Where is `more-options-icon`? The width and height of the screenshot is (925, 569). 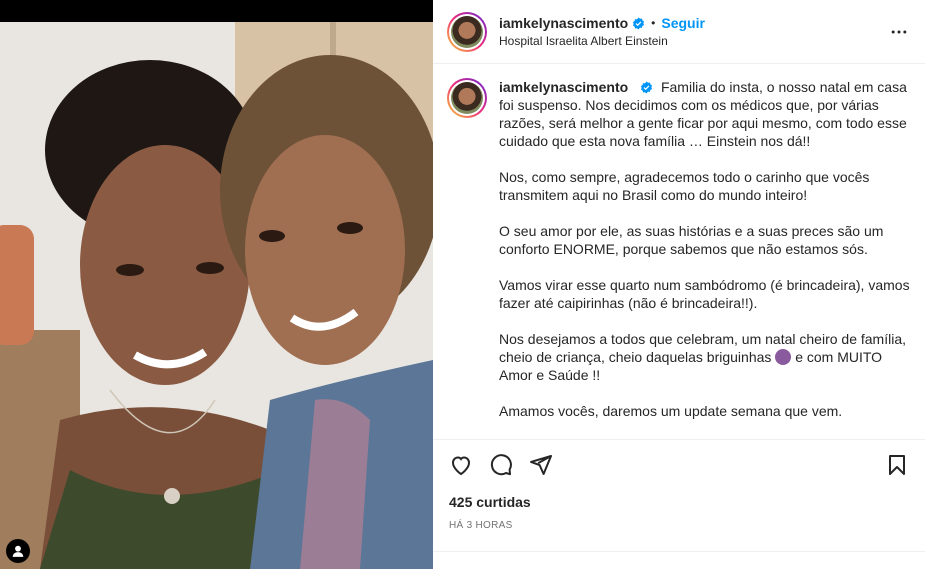
more-options-icon is located at coordinates (899, 31).